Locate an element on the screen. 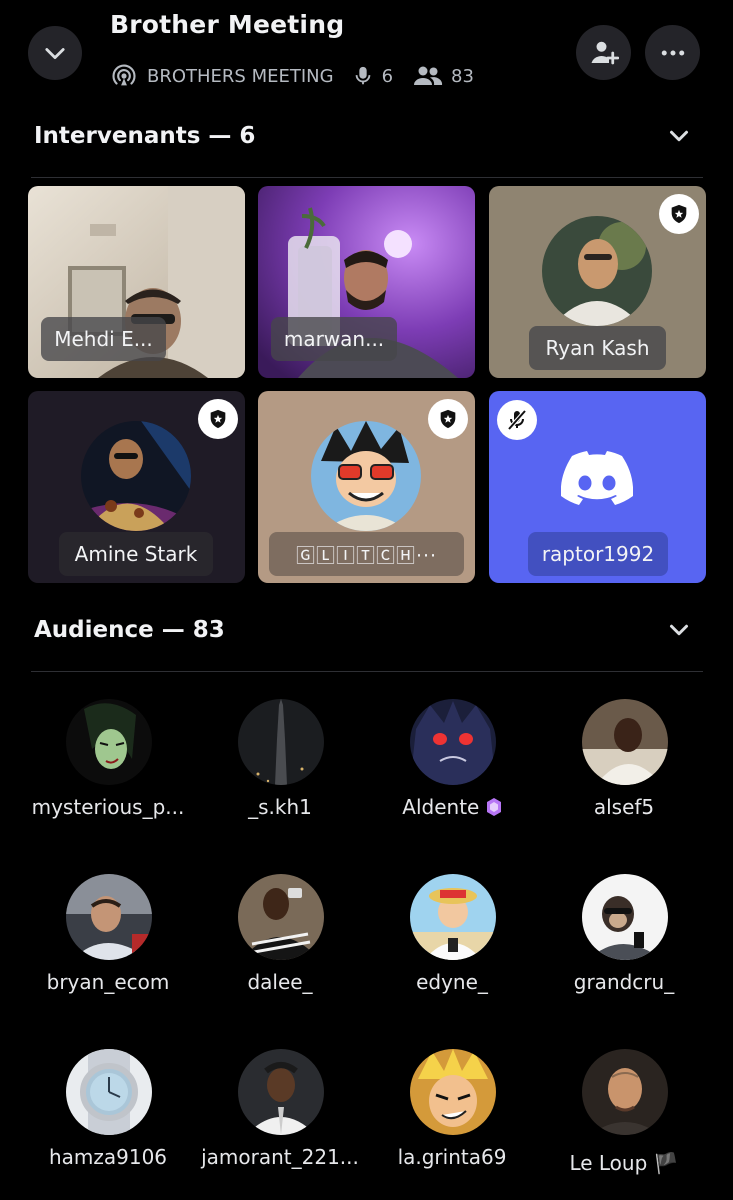 This screenshot has width=733, height=1200. speaker-name: 🄶🄻🄸🅃🄲🄷··· is located at coordinates (366, 554).